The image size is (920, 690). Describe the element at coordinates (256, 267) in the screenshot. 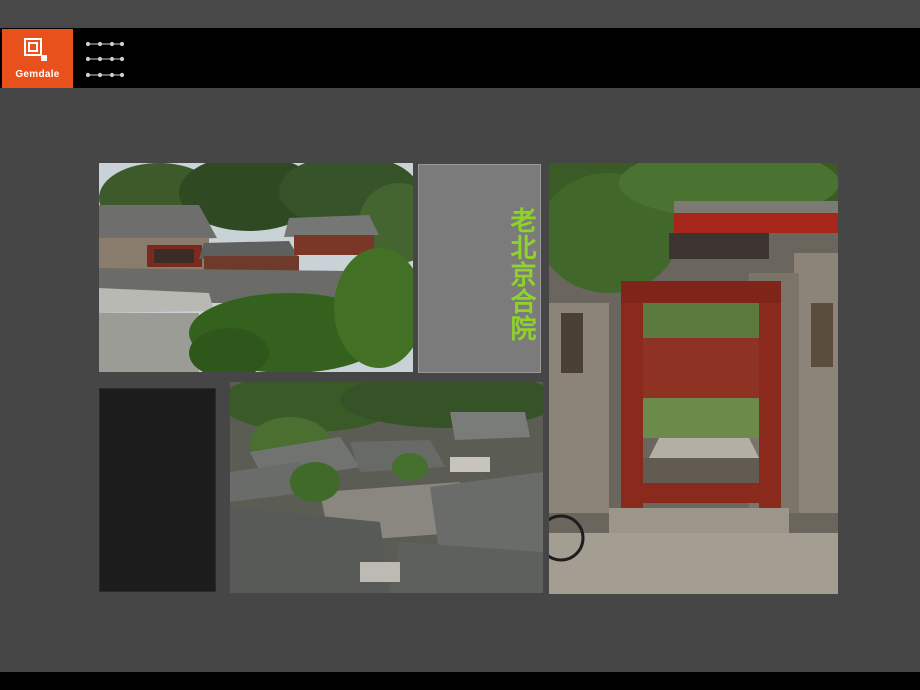

I see `courtyard-roofs-photo` at that location.